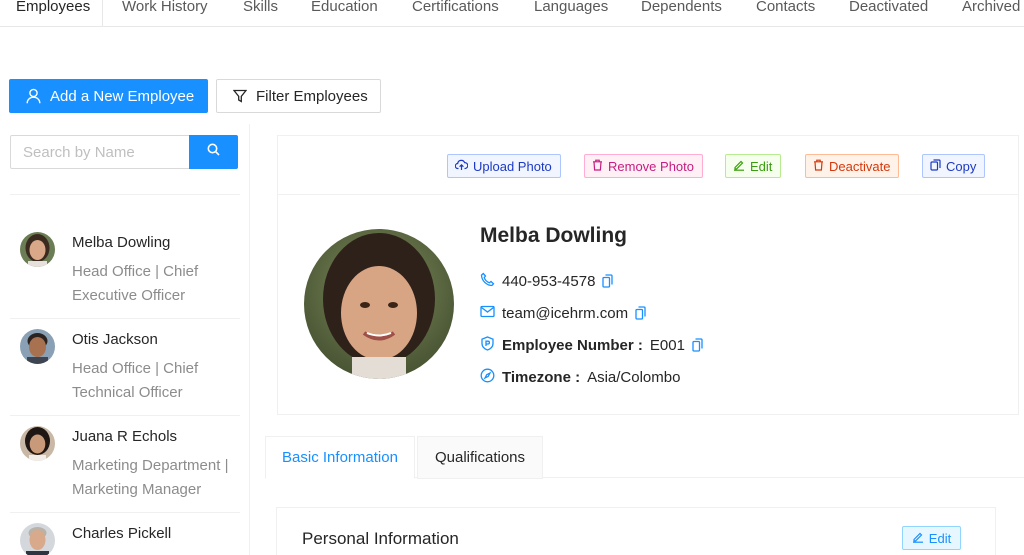  Describe the element at coordinates (312, 96) in the screenshot. I see `filter-employees-label: Filter Employees` at that location.